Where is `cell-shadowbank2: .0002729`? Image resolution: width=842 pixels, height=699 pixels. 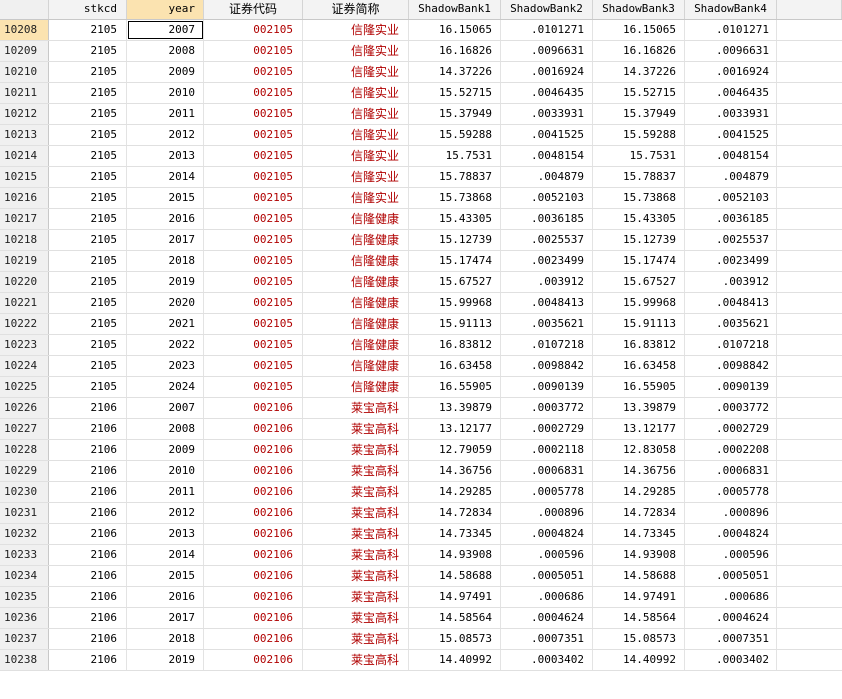
cell-shadowbank2: .0002729 is located at coordinates (547, 429).